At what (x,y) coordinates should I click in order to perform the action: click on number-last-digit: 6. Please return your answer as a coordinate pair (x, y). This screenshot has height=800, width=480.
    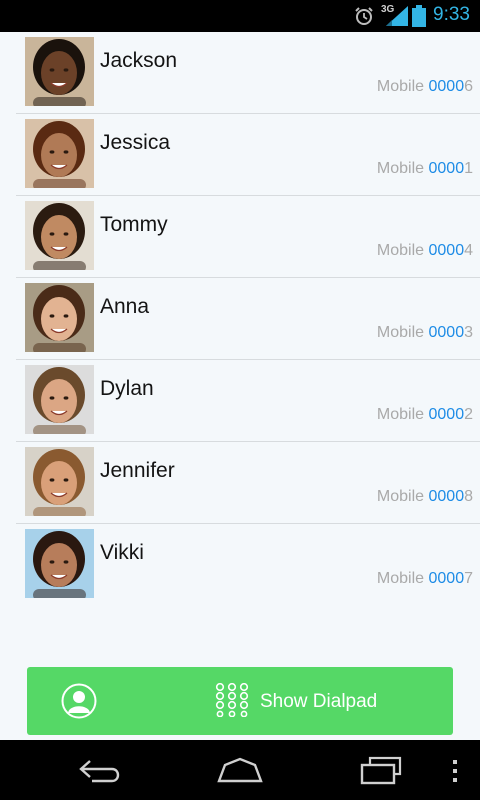
    Looking at the image, I should click on (468, 86).